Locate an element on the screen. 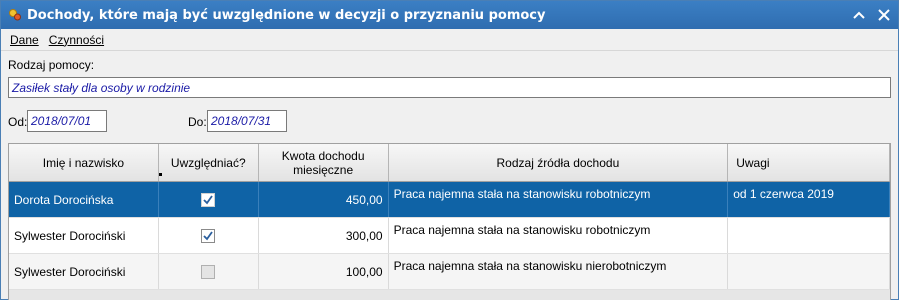 This screenshot has height=300, width=899. od-label: Od: is located at coordinates (18, 122).